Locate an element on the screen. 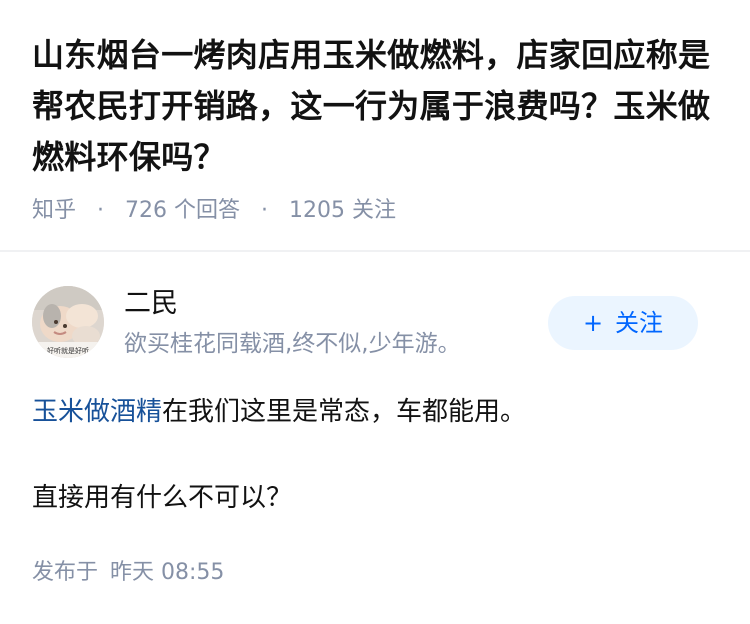 The width and height of the screenshot is (750, 624). answers-label: 个回答 is located at coordinates (207, 210).